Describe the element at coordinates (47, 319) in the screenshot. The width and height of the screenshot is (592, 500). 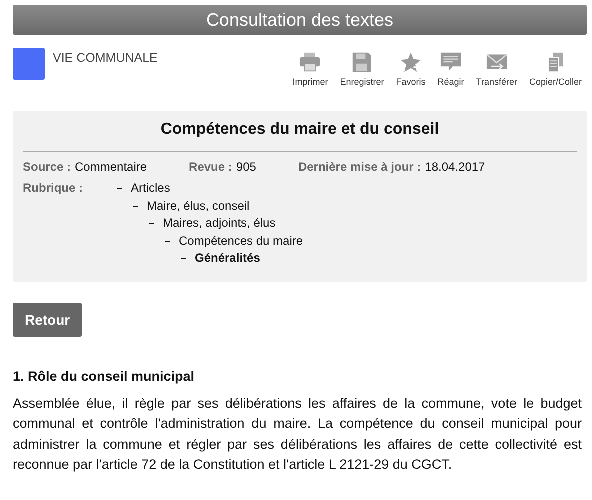
I see `back-button: Retour` at that location.